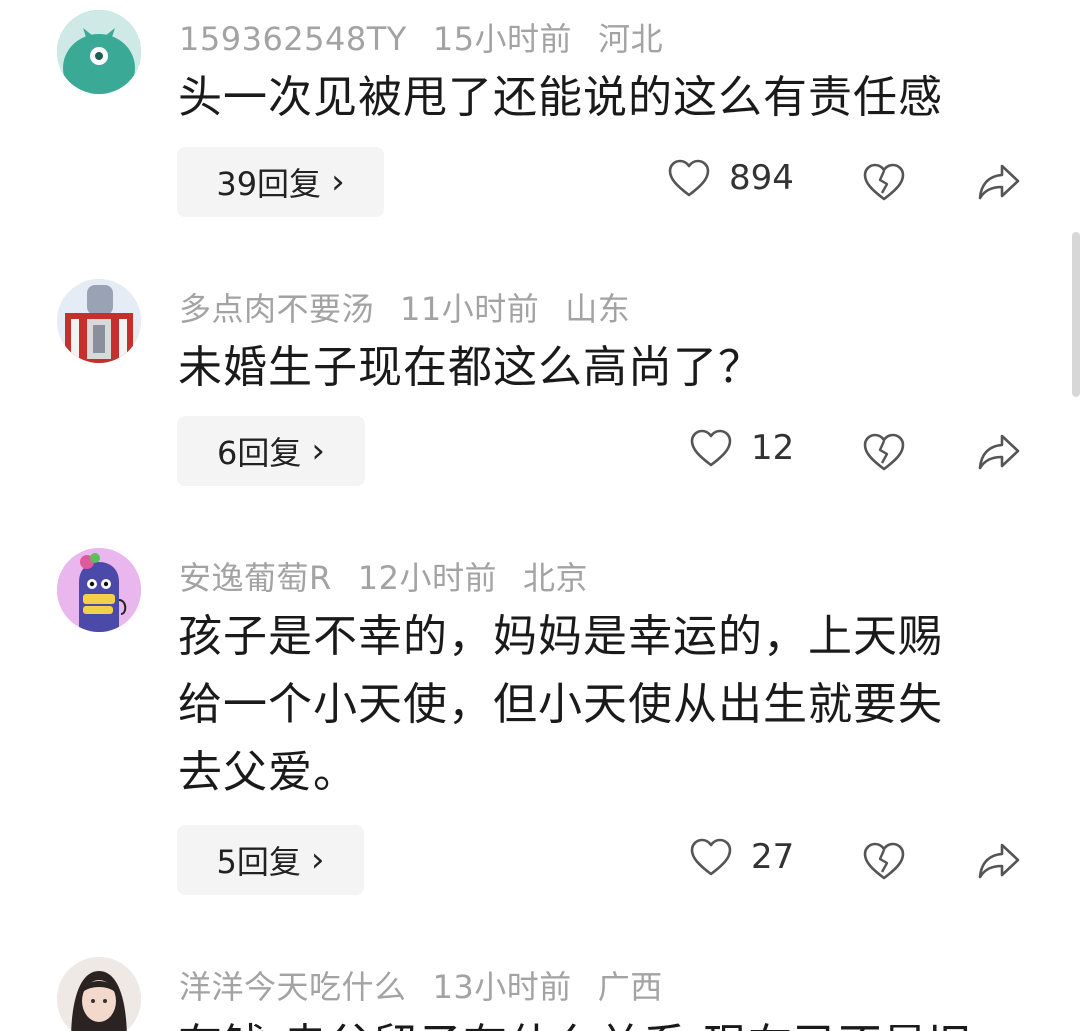 Image resolution: width=1080 pixels, height=1031 pixels. I want to click on comment-text: 有钱 走父留子有什么关系 现在已不是旧, so click(593, 1021).